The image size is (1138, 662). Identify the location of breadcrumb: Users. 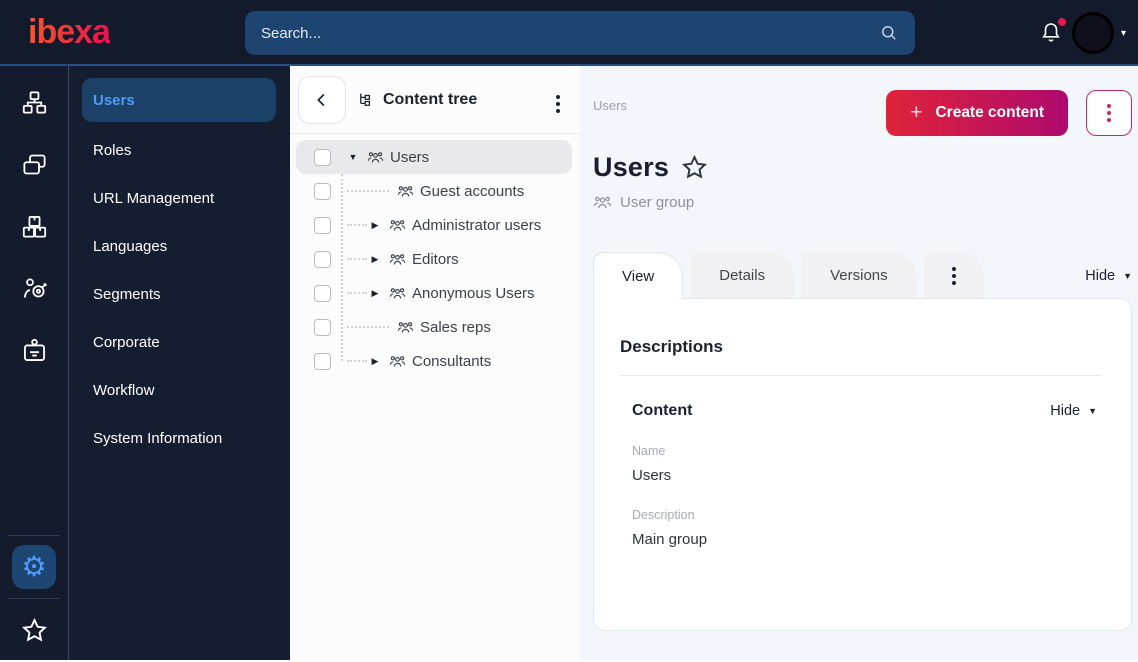
(610, 105).